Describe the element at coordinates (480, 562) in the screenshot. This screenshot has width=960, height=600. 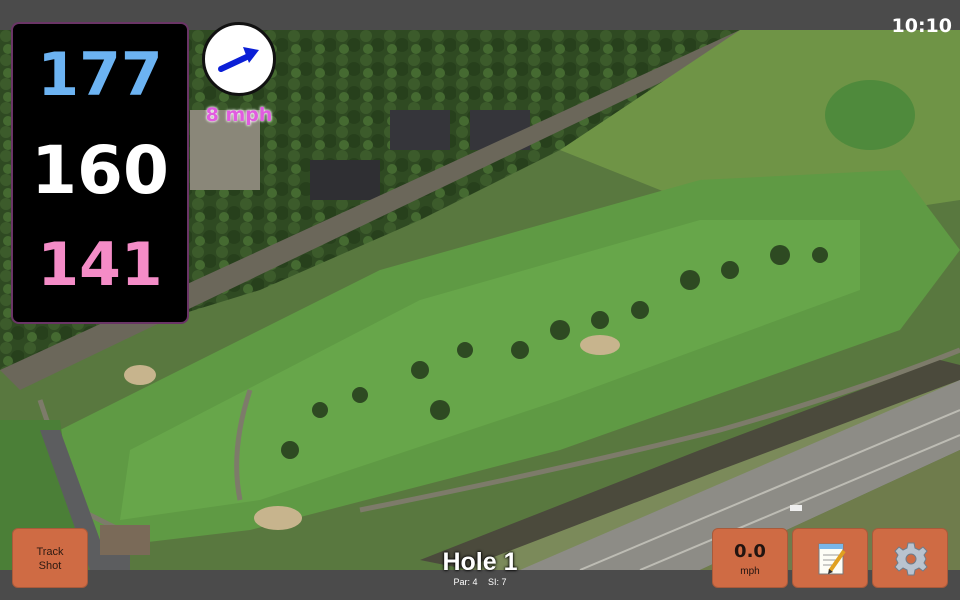
I see `hole-title: Hole 1` at that location.